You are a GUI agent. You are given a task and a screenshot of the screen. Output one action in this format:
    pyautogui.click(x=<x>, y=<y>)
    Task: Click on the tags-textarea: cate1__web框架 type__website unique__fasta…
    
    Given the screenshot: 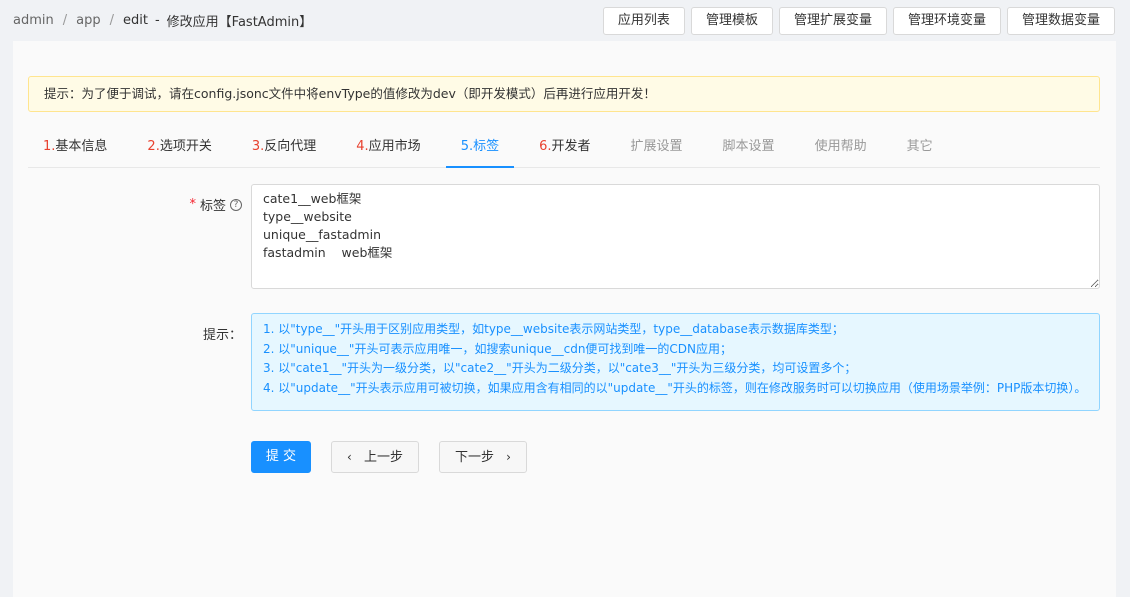 What is the action you would take?
    pyautogui.click(x=675, y=236)
    